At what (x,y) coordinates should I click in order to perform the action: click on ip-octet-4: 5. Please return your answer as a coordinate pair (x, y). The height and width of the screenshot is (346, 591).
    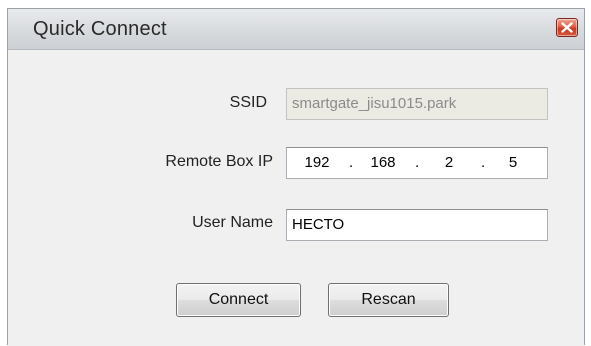
    Looking at the image, I should click on (513, 163).